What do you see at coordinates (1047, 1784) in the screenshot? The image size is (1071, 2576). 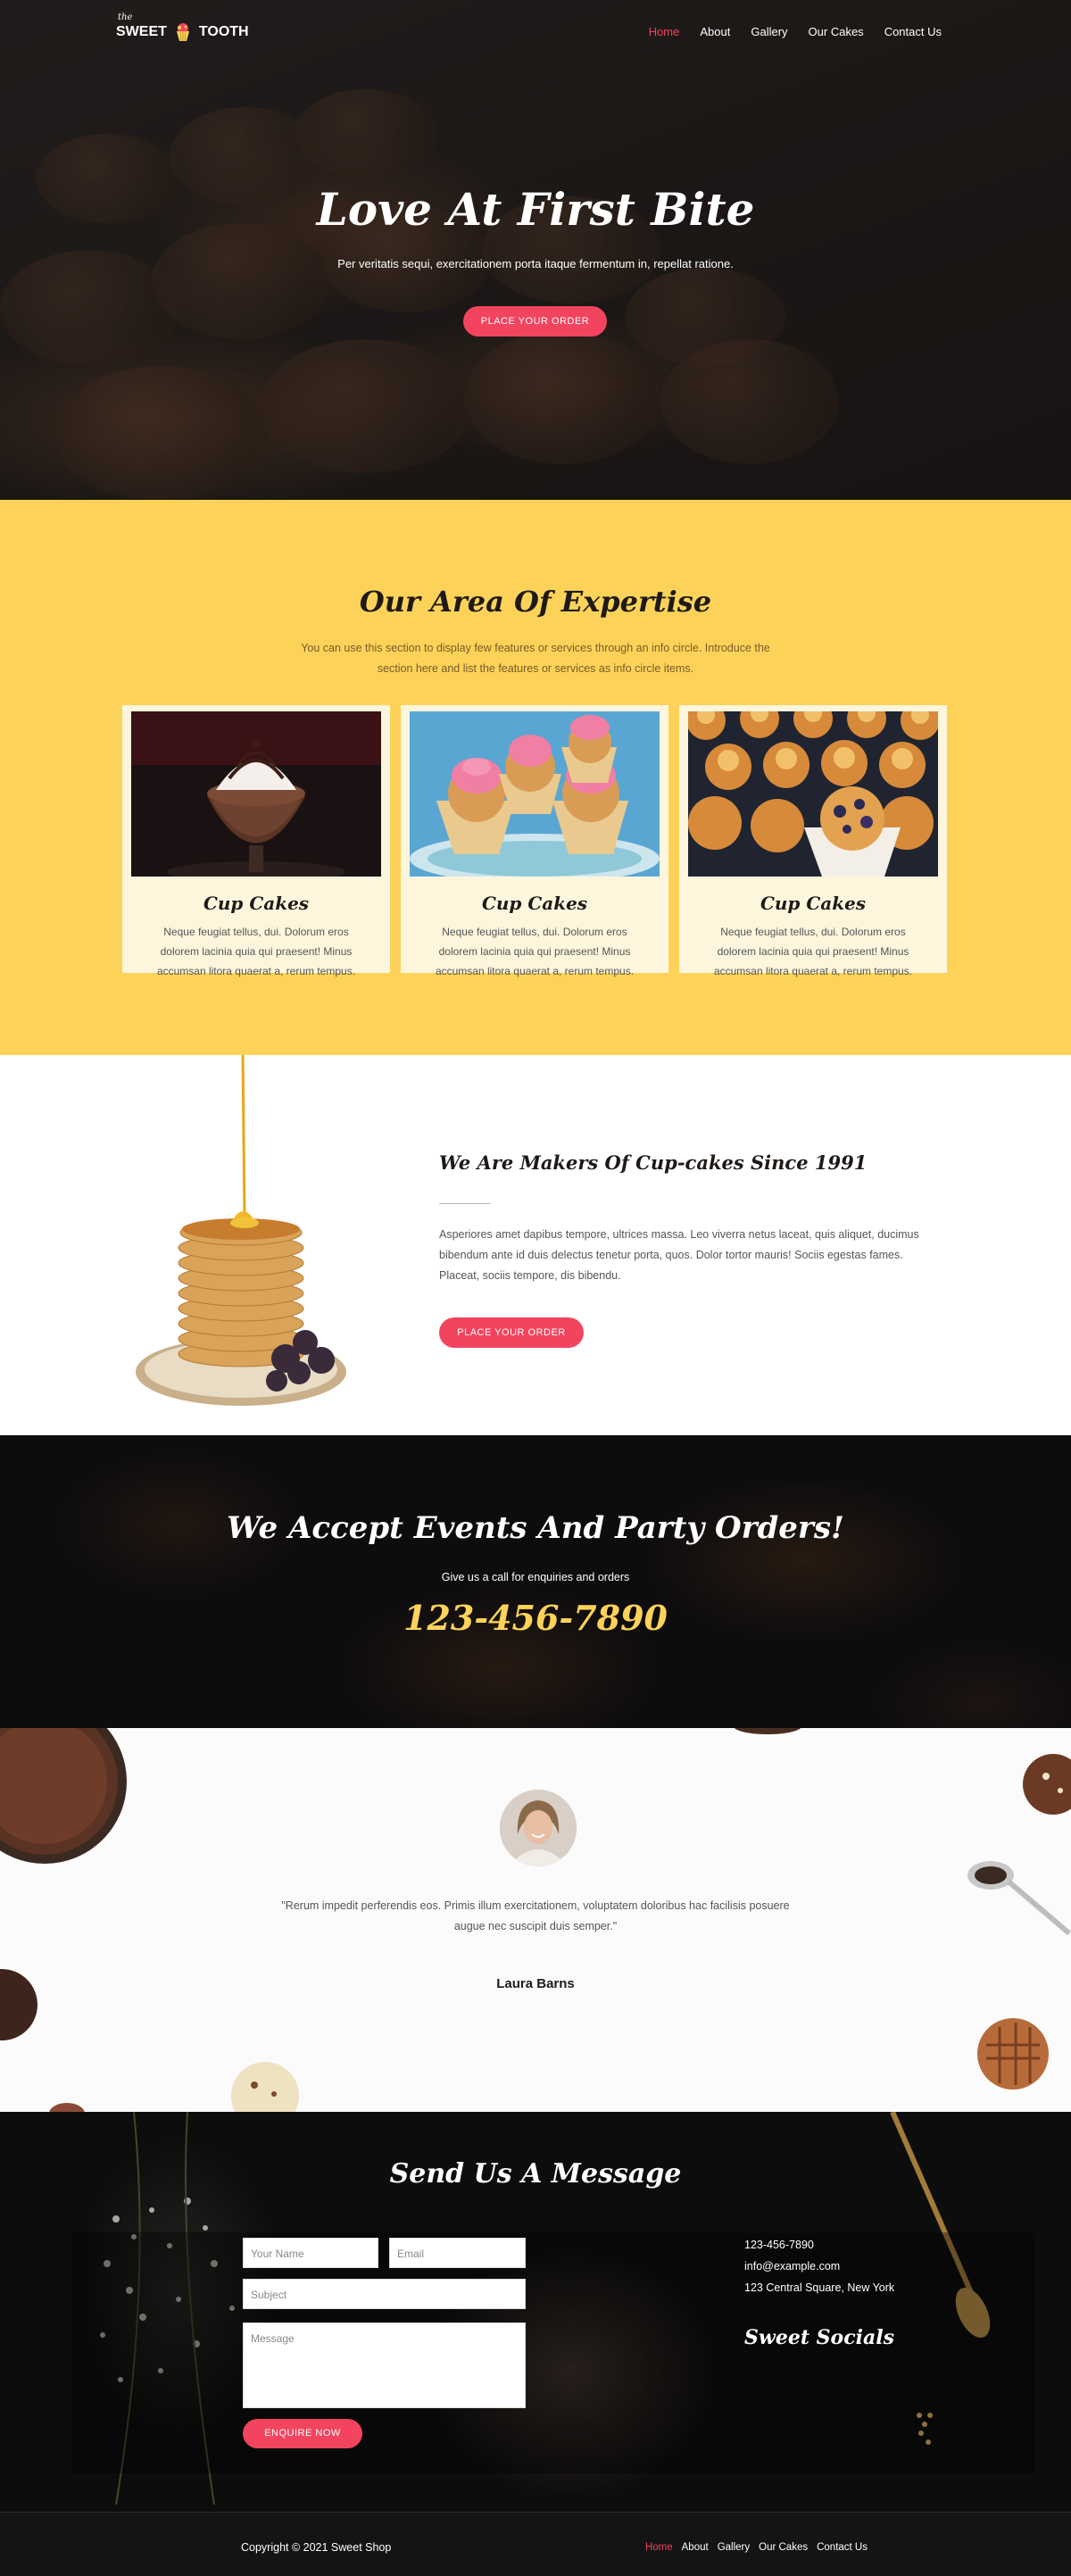 I see `truffle-decoration` at bounding box center [1047, 1784].